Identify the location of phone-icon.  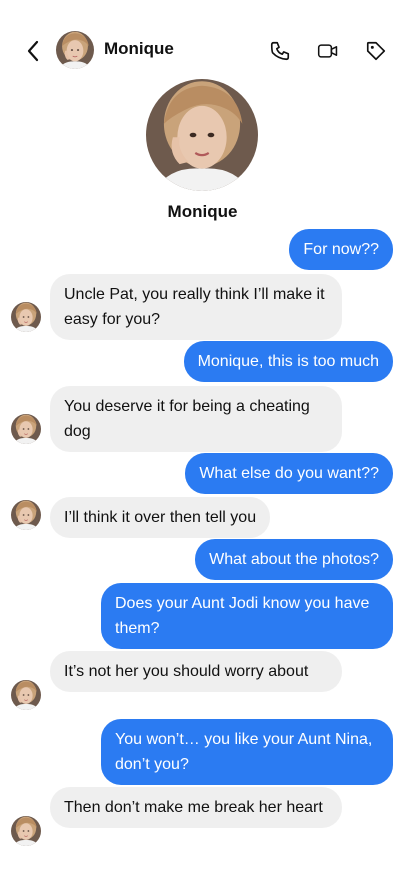
(280, 51).